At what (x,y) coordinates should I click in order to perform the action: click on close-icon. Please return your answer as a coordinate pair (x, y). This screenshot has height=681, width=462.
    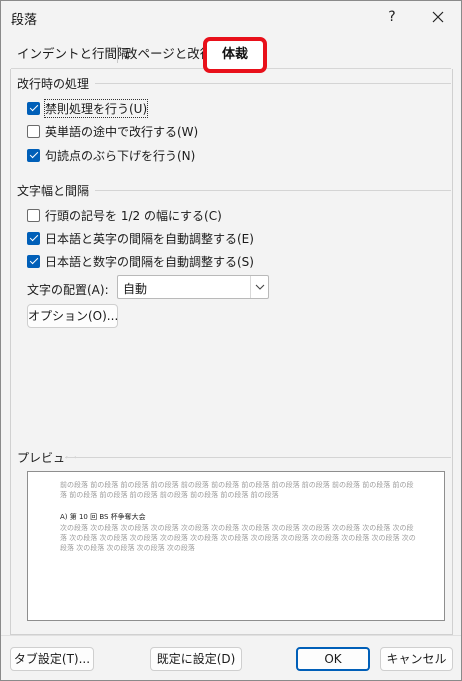
    Looking at the image, I should click on (438, 17).